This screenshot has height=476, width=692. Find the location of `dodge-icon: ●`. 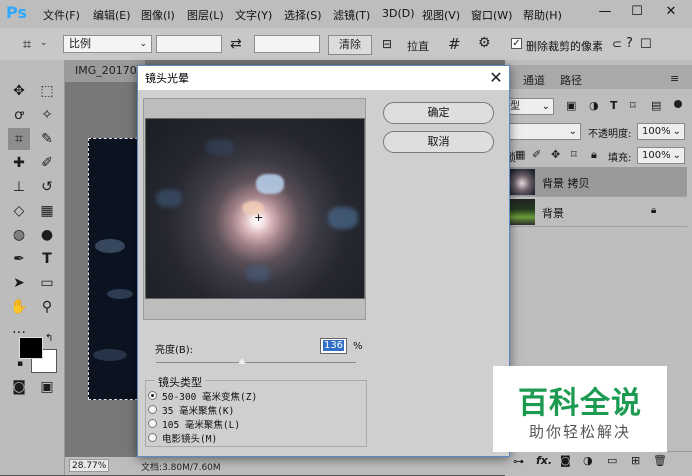

dodge-icon: ● is located at coordinates (47, 235).